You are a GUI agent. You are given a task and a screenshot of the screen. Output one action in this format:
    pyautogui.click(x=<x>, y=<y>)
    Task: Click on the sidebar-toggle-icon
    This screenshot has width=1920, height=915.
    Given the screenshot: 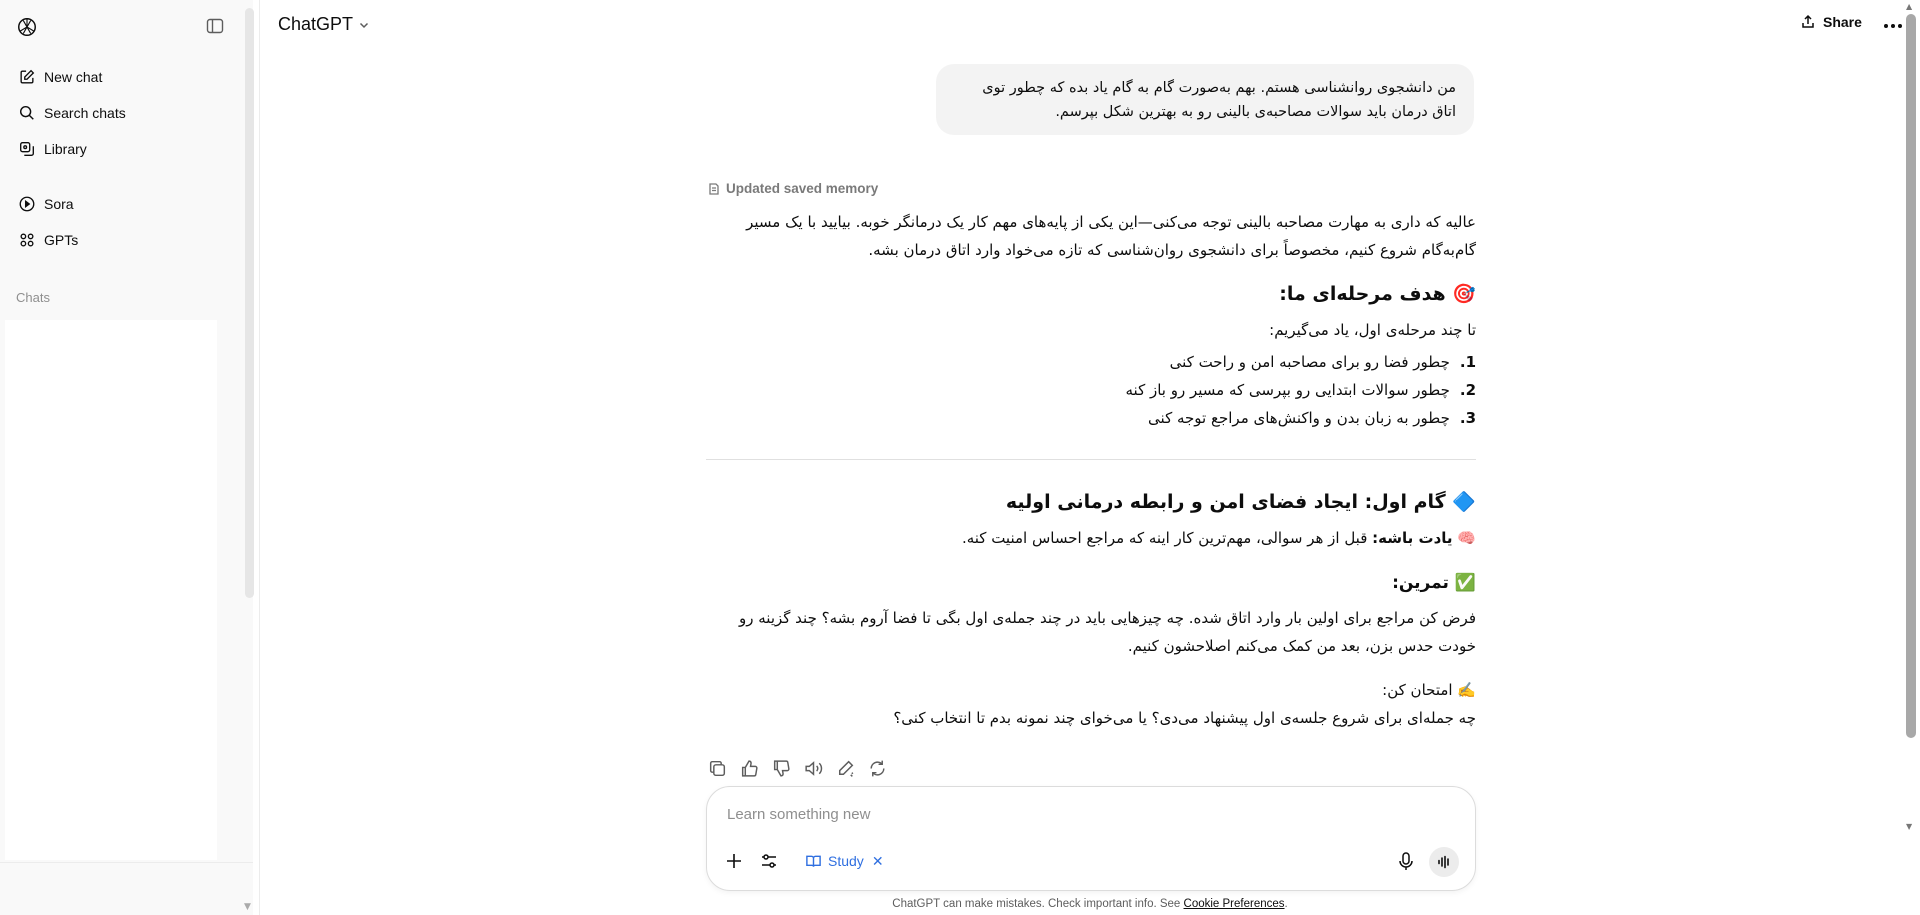 What is the action you would take?
    pyautogui.click(x=215, y=26)
    